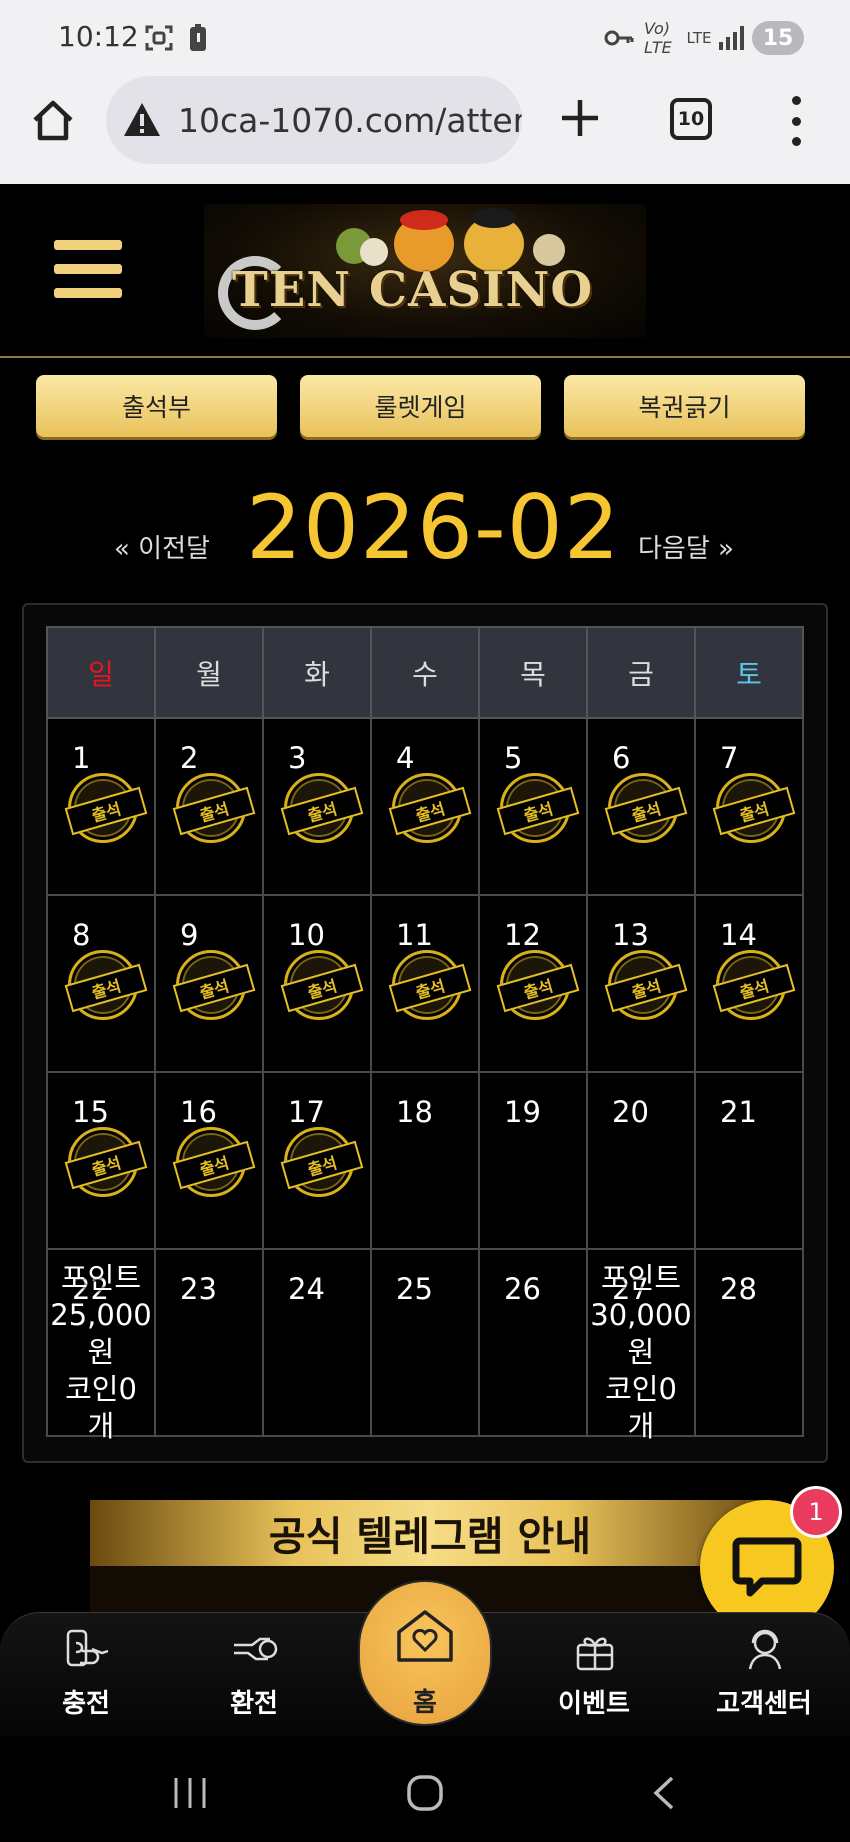 This screenshot has width=850, height=1842. I want to click on calendar-day-cell: 5 출석, so click(533, 806).